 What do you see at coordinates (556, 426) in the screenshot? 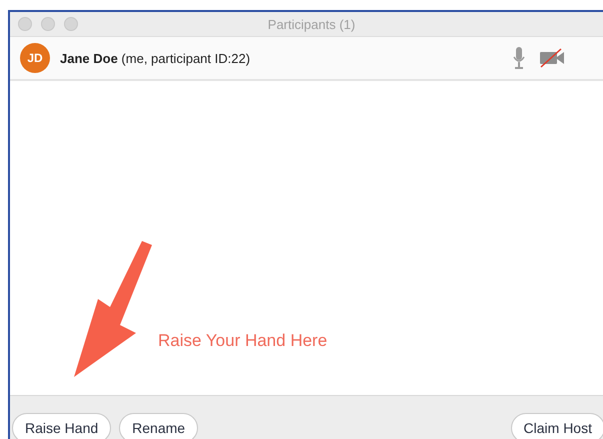
I see `claim-host-button: Claim Host` at bounding box center [556, 426].